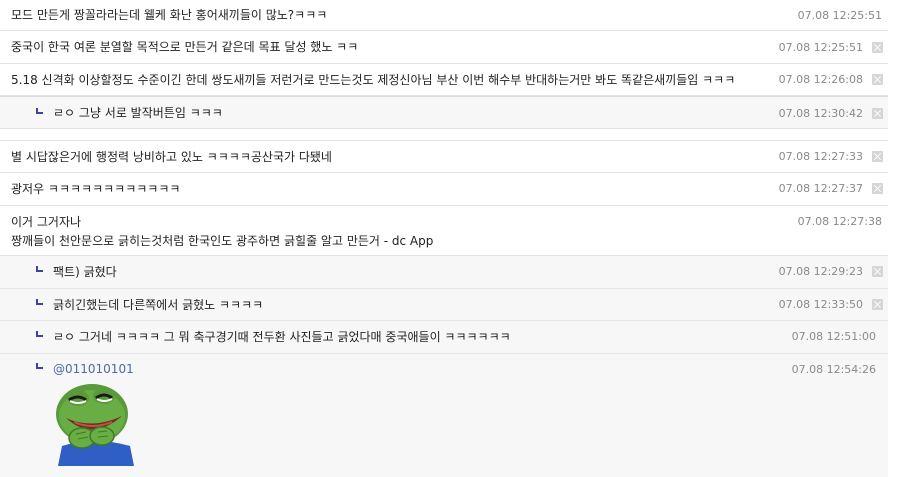 The image size is (900, 477). What do you see at coordinates (138, 113) in the screenshot?
I see `reply-text: ㄹㅇ 그냥 서로 발작버튼임 ㅋㅋㅋ` at bounding box center [138, 113].